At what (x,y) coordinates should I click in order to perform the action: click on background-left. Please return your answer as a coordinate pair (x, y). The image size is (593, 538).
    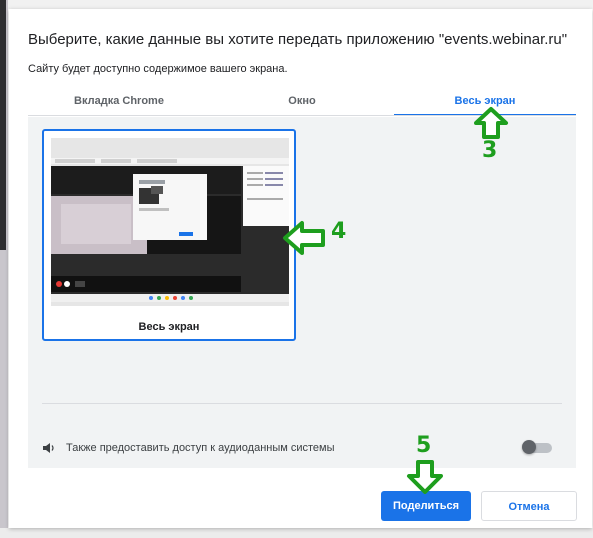
    Looking at the image, I should click on (4, 269).